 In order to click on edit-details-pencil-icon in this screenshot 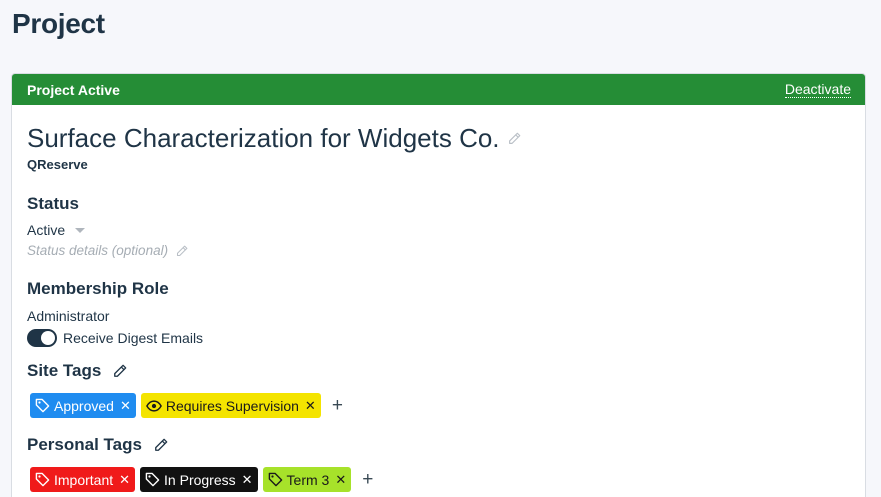, I will do `click(182, 251)`.